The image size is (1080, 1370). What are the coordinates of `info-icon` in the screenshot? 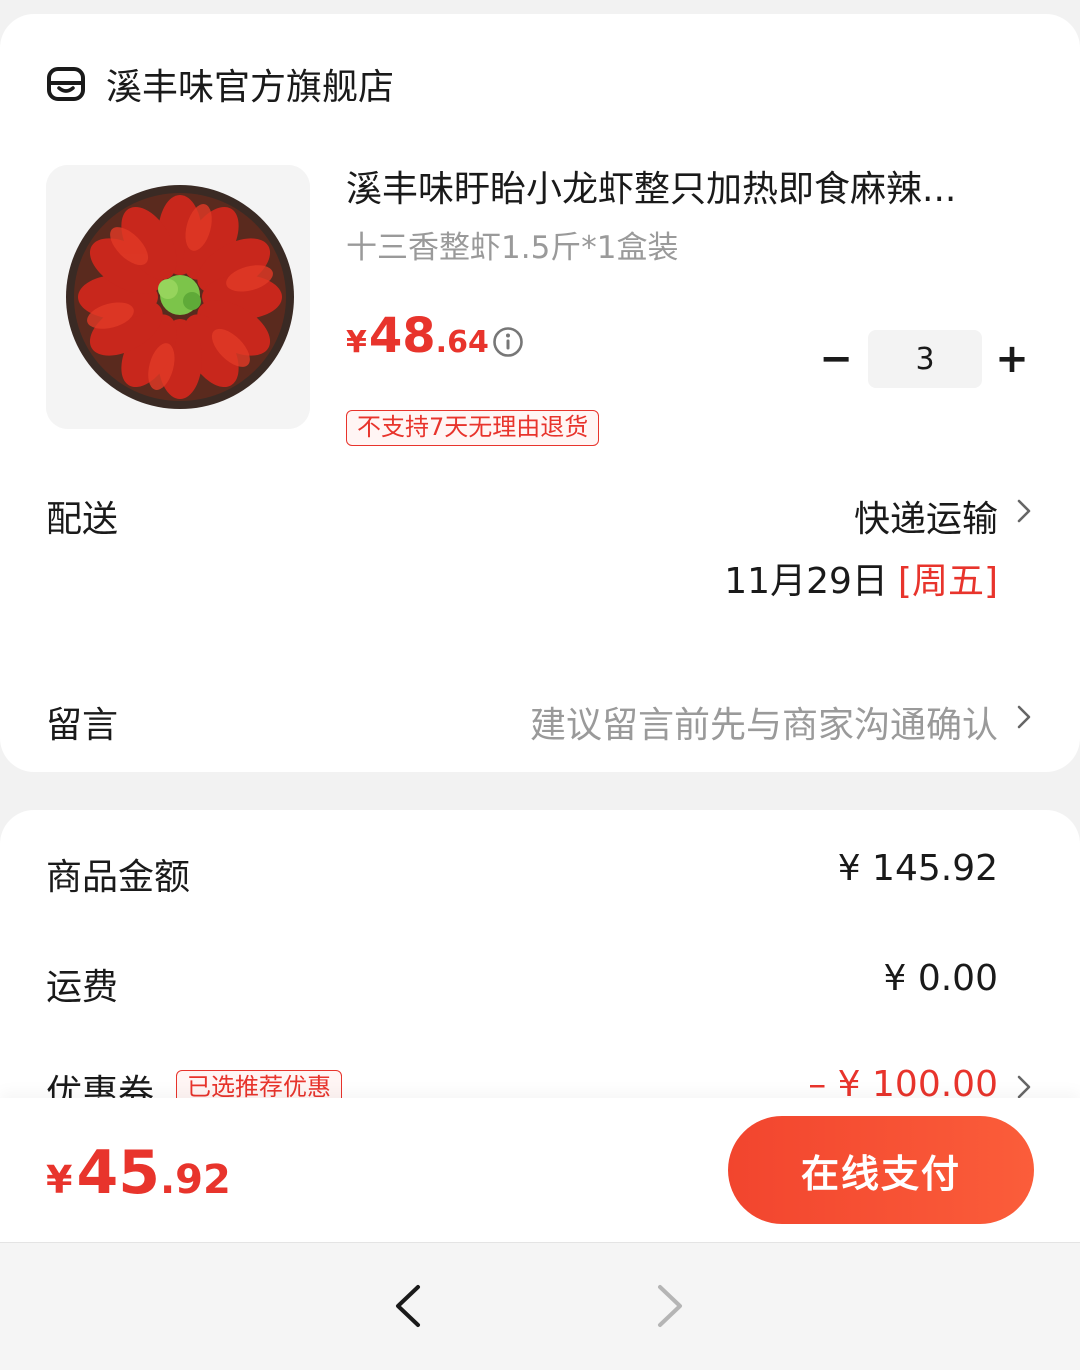 It's located at (508, 342).